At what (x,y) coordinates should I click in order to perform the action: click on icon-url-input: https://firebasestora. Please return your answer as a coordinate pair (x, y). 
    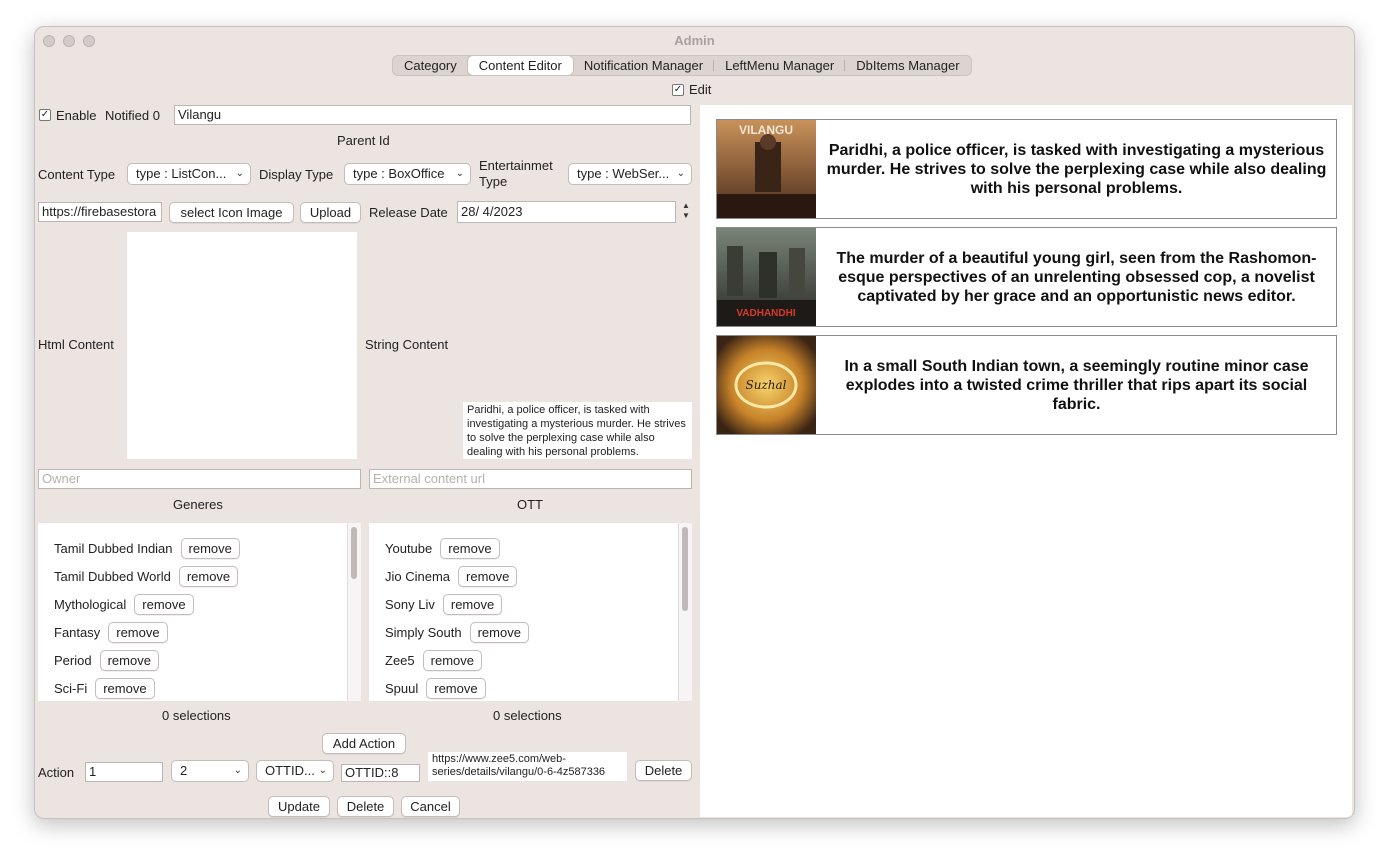
    Looking at the image, I should click on (100, 212).